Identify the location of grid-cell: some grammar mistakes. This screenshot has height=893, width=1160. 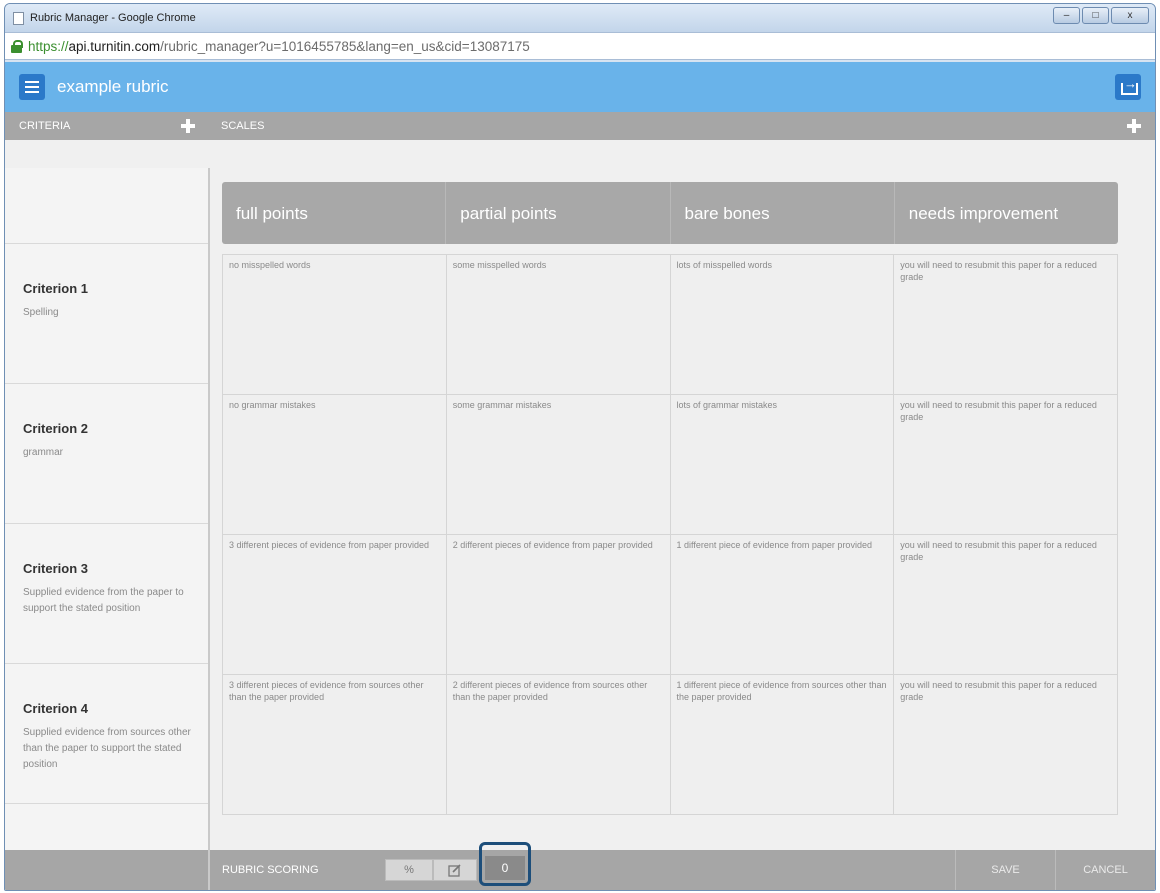
(558, 465).